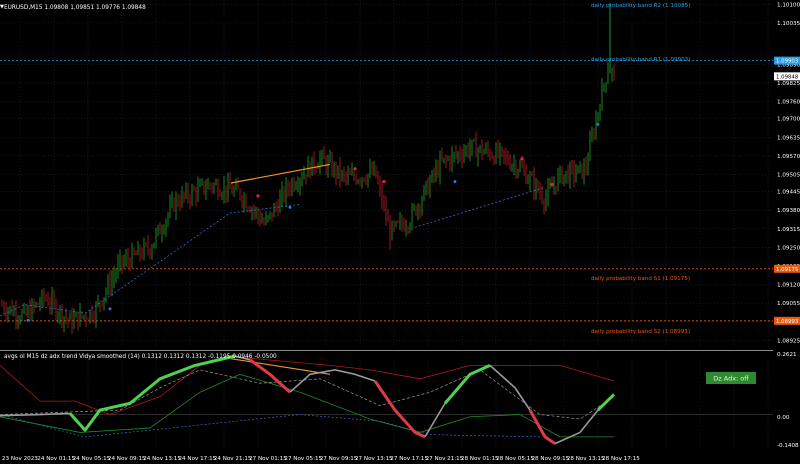 The image size is (800, 464). What do you see at coordinates (640, 332) in the screenshot?
I see `band-label-s2: daily probability band S2 (1.08993)` at bounding box center [640, 332].